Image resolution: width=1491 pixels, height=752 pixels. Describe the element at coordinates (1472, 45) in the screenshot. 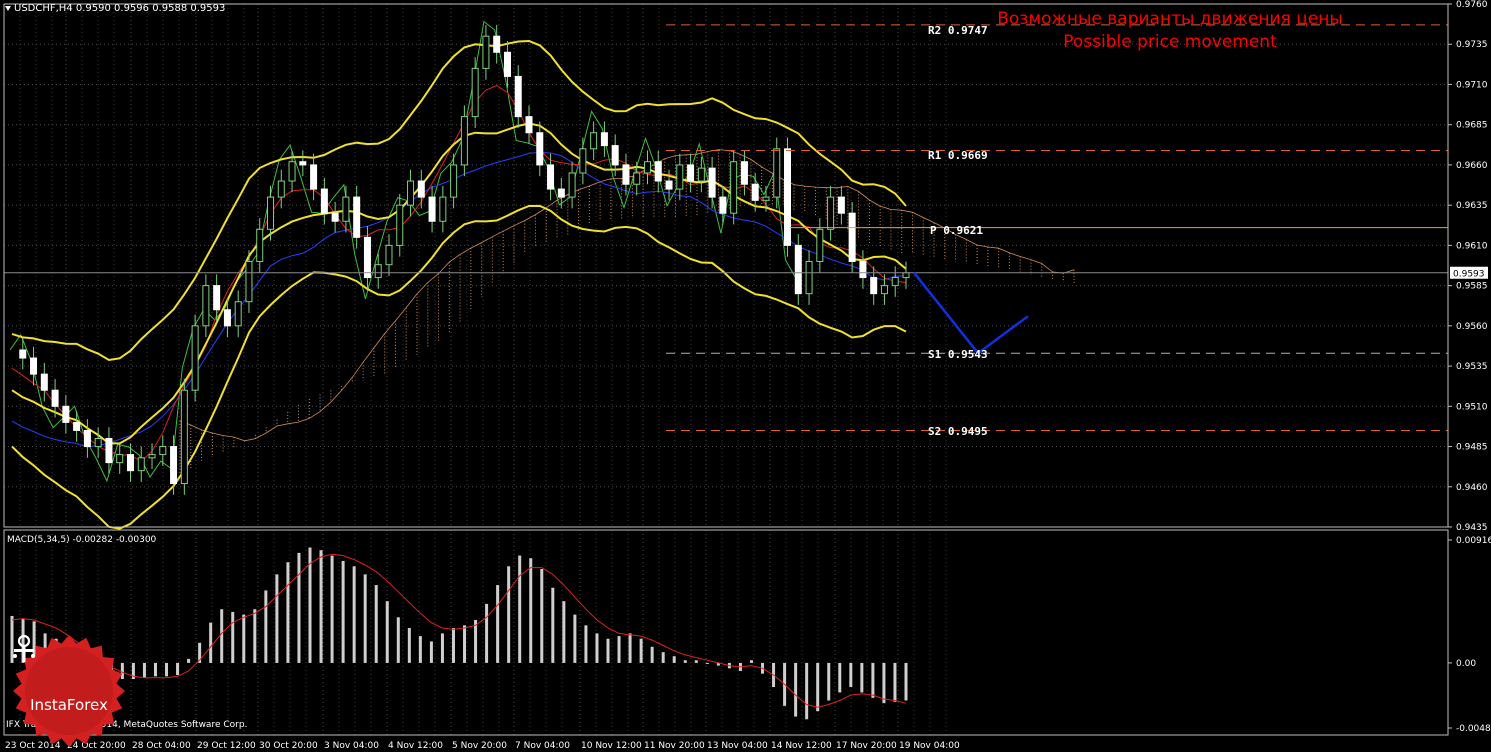

I see `y-tick-label: 0.9735` at that location.